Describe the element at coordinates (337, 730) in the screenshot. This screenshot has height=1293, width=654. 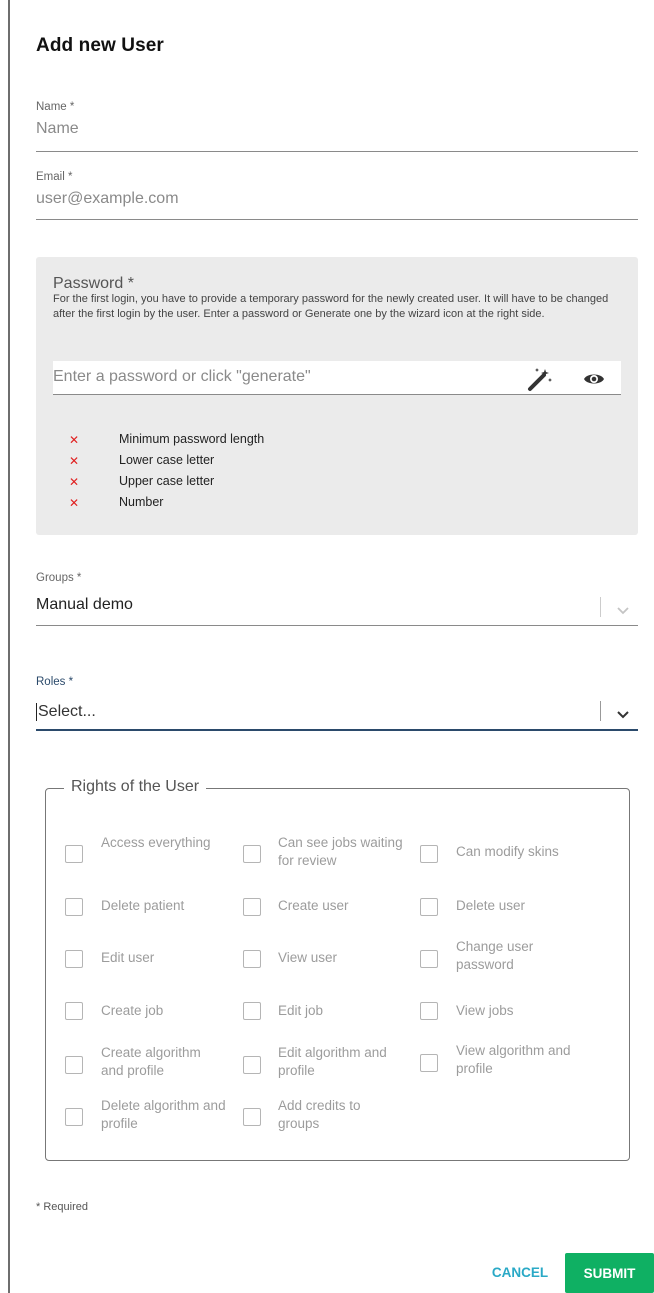
I see `roles-underline` at that location.